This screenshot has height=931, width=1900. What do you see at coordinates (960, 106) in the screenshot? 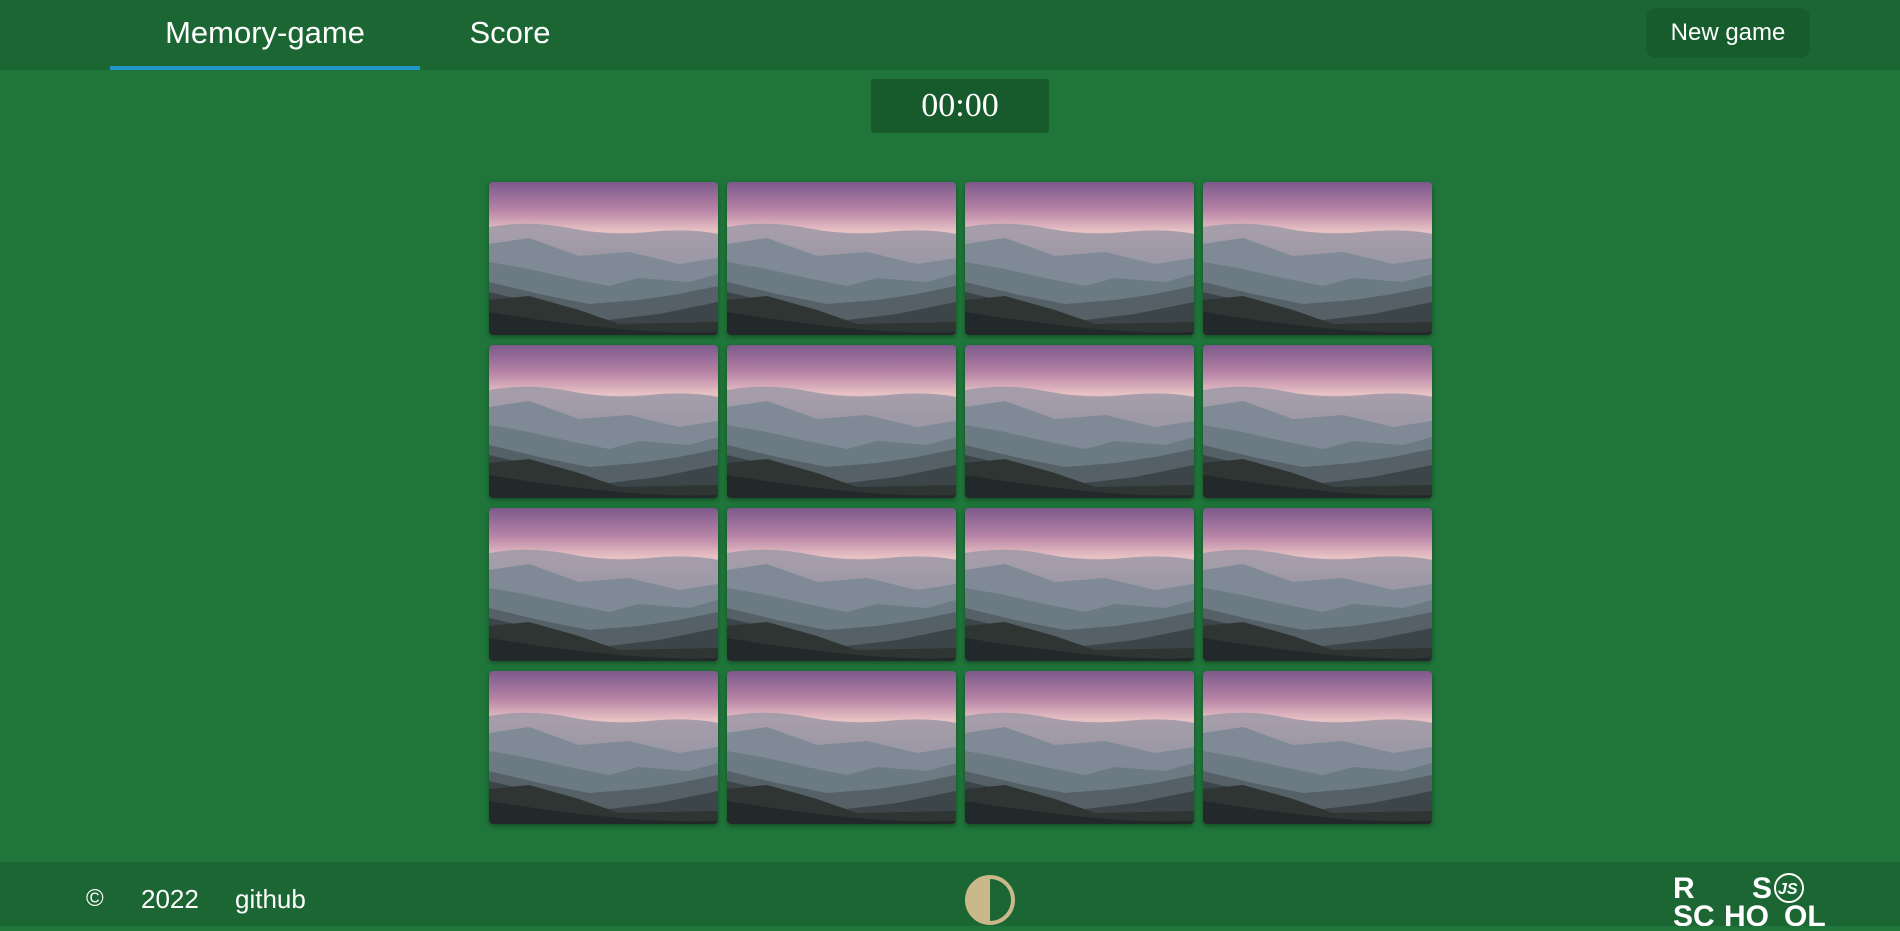
I see `game-timer: 00:00` at bounding box center [960, 106].